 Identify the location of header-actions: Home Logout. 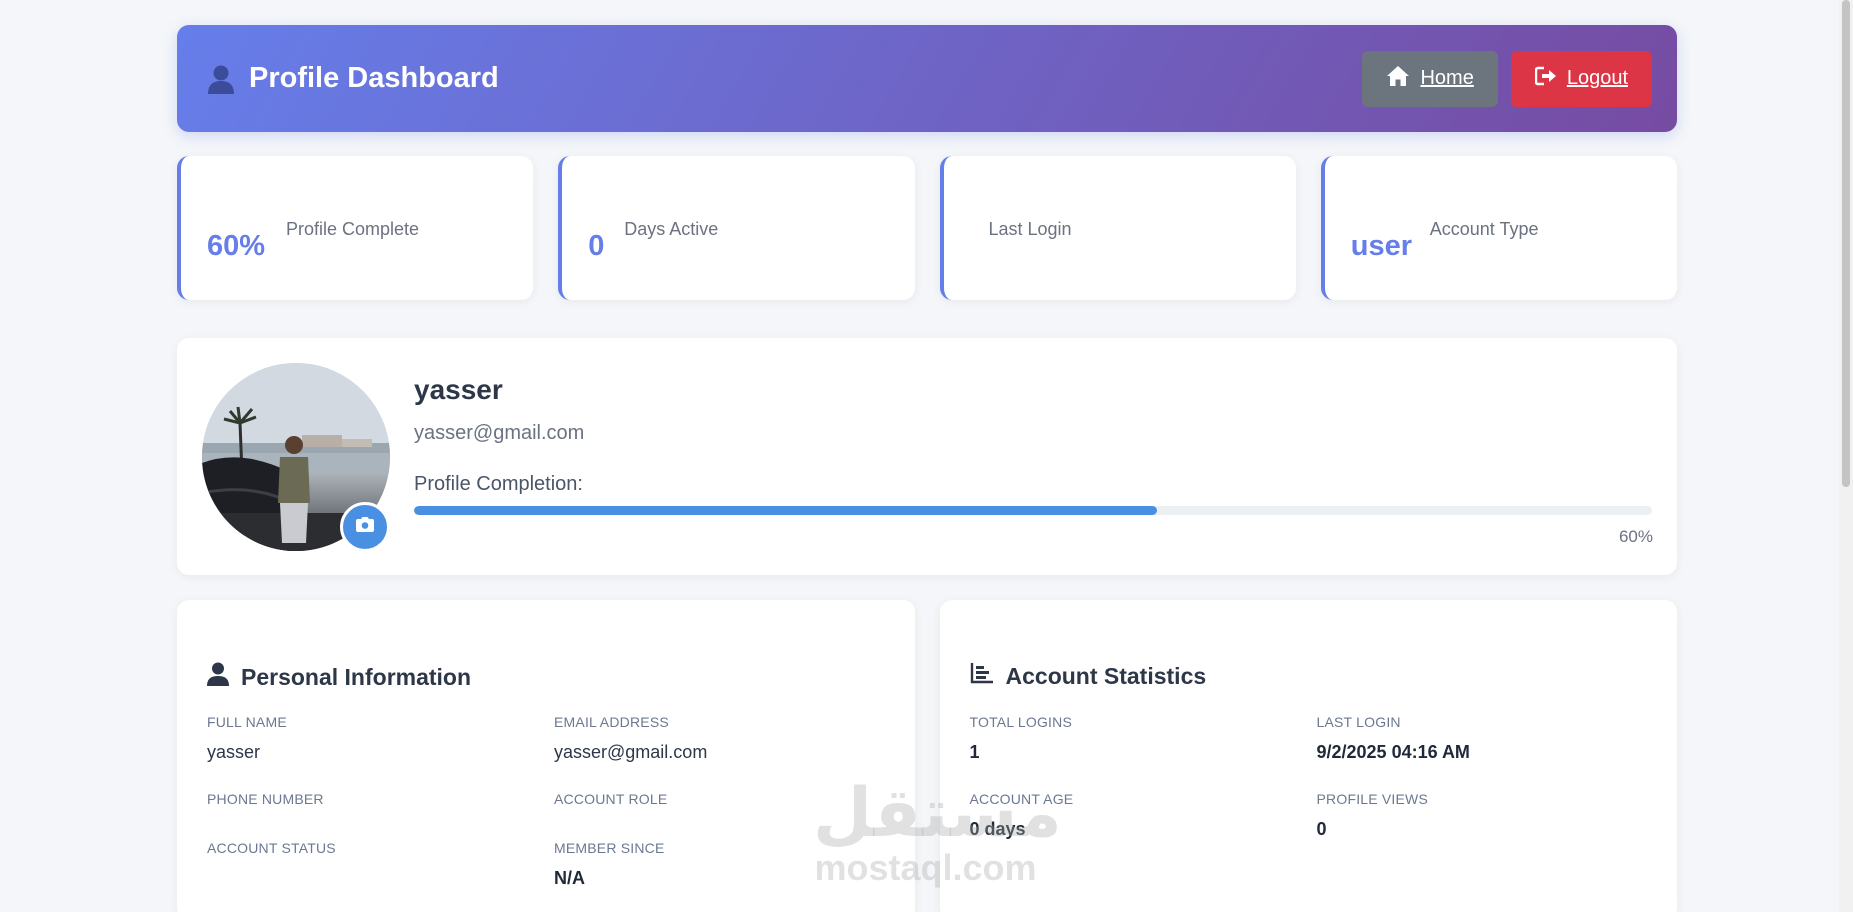
(1507, 78).